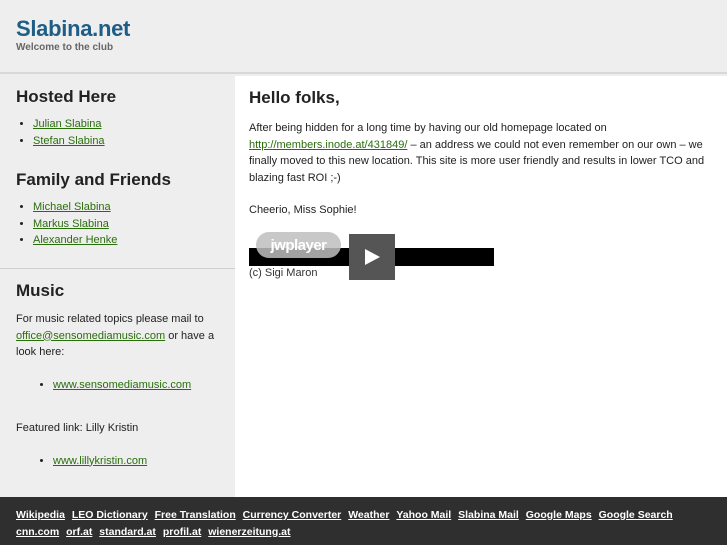  I want to click on sidebar-divider, so click(117, 268).